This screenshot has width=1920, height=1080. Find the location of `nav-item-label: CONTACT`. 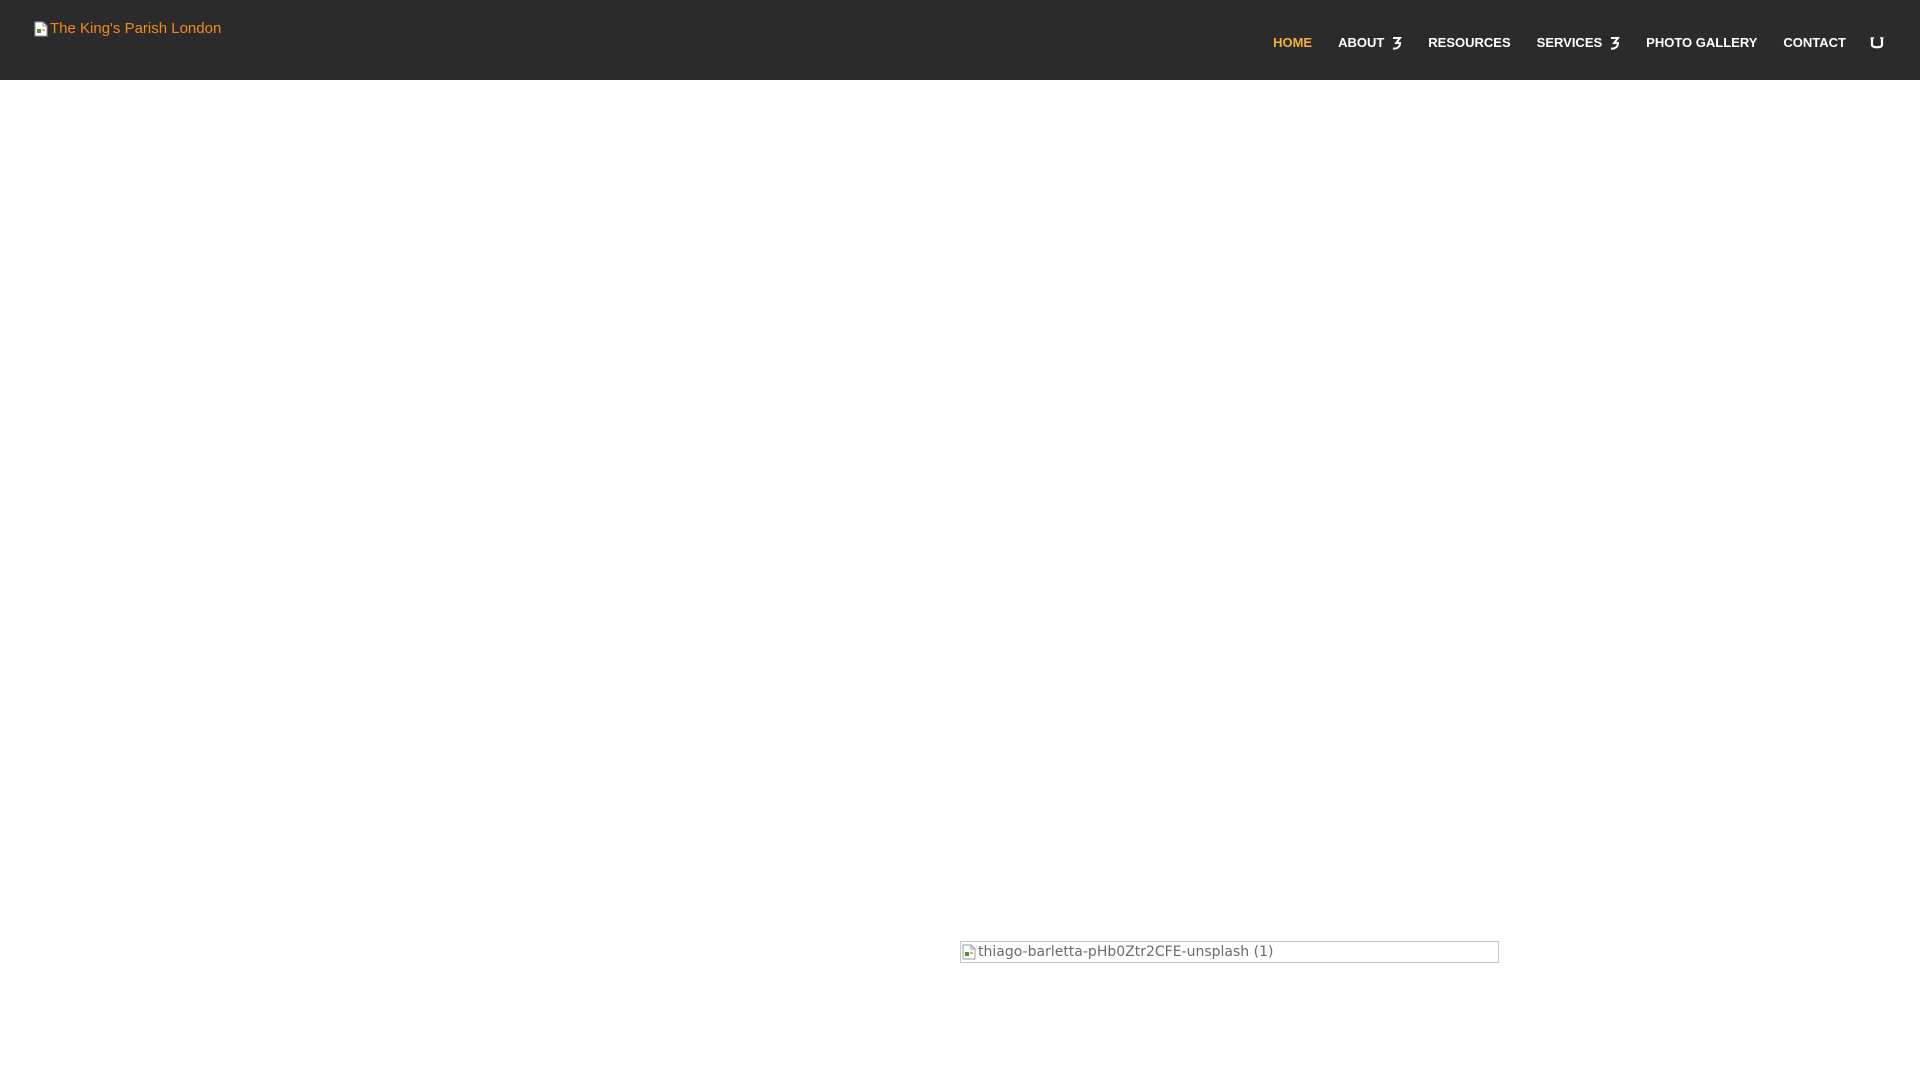

nav-item-label: CONTACT is located at coordinates (1814, 42).